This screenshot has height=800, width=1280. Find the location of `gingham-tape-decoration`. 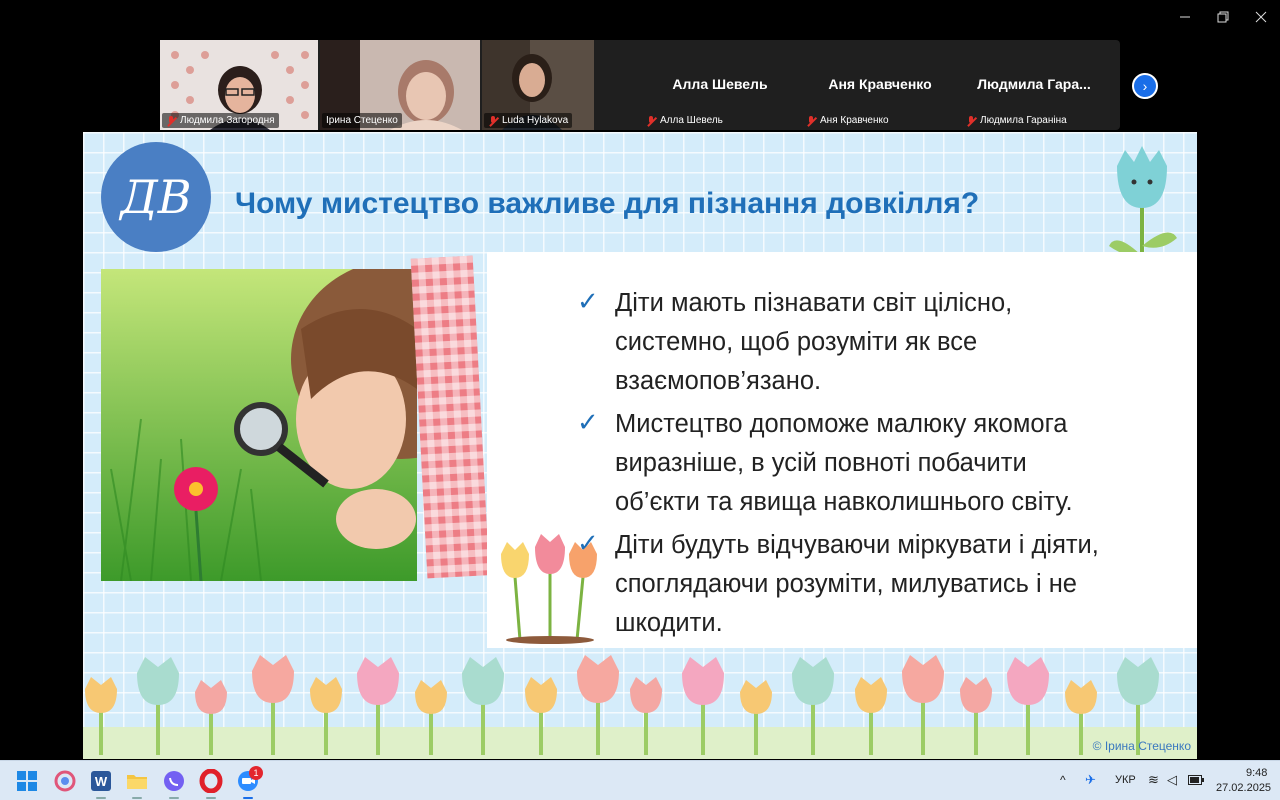

gingham-tape-decoration is located at coordinates (450, 417).